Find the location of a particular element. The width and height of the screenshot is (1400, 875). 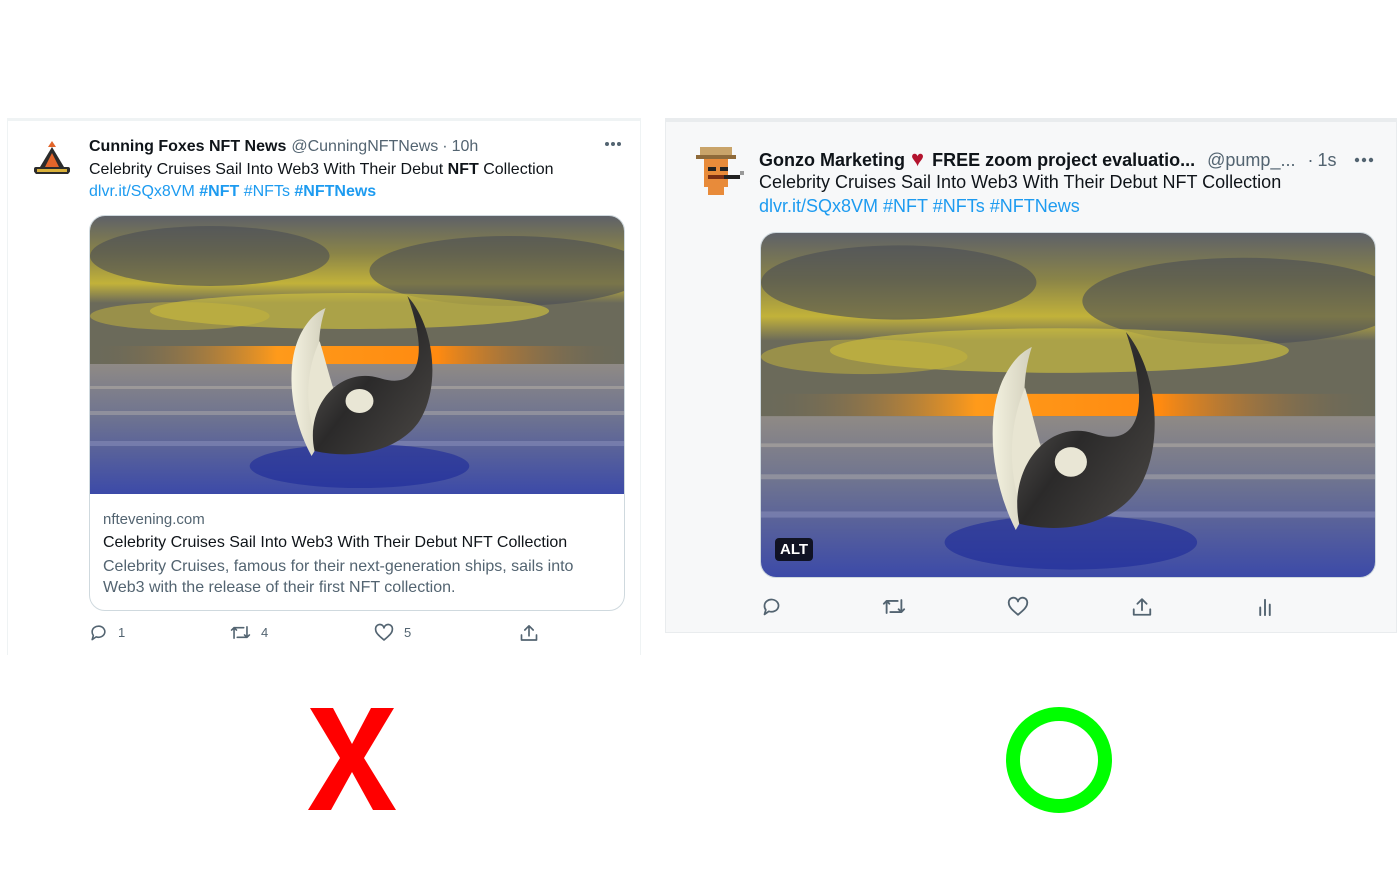

like-button: 5 is located at coordinates (392, 632).